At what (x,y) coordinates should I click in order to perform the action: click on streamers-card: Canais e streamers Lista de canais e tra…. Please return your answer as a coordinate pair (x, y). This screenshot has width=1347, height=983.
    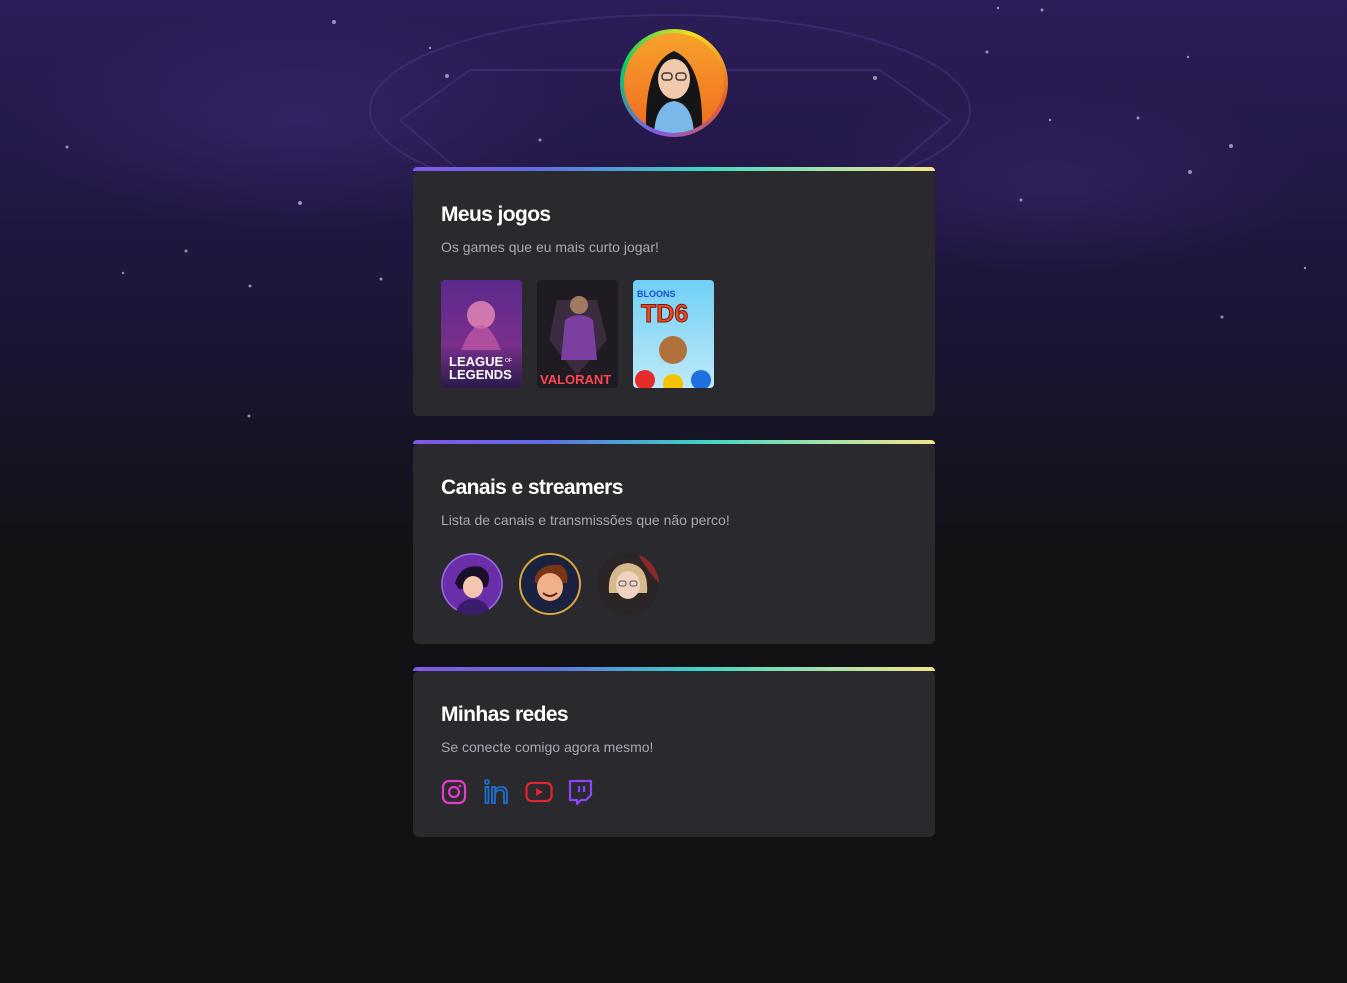
    Looking at the image, I should click on (674, 542).